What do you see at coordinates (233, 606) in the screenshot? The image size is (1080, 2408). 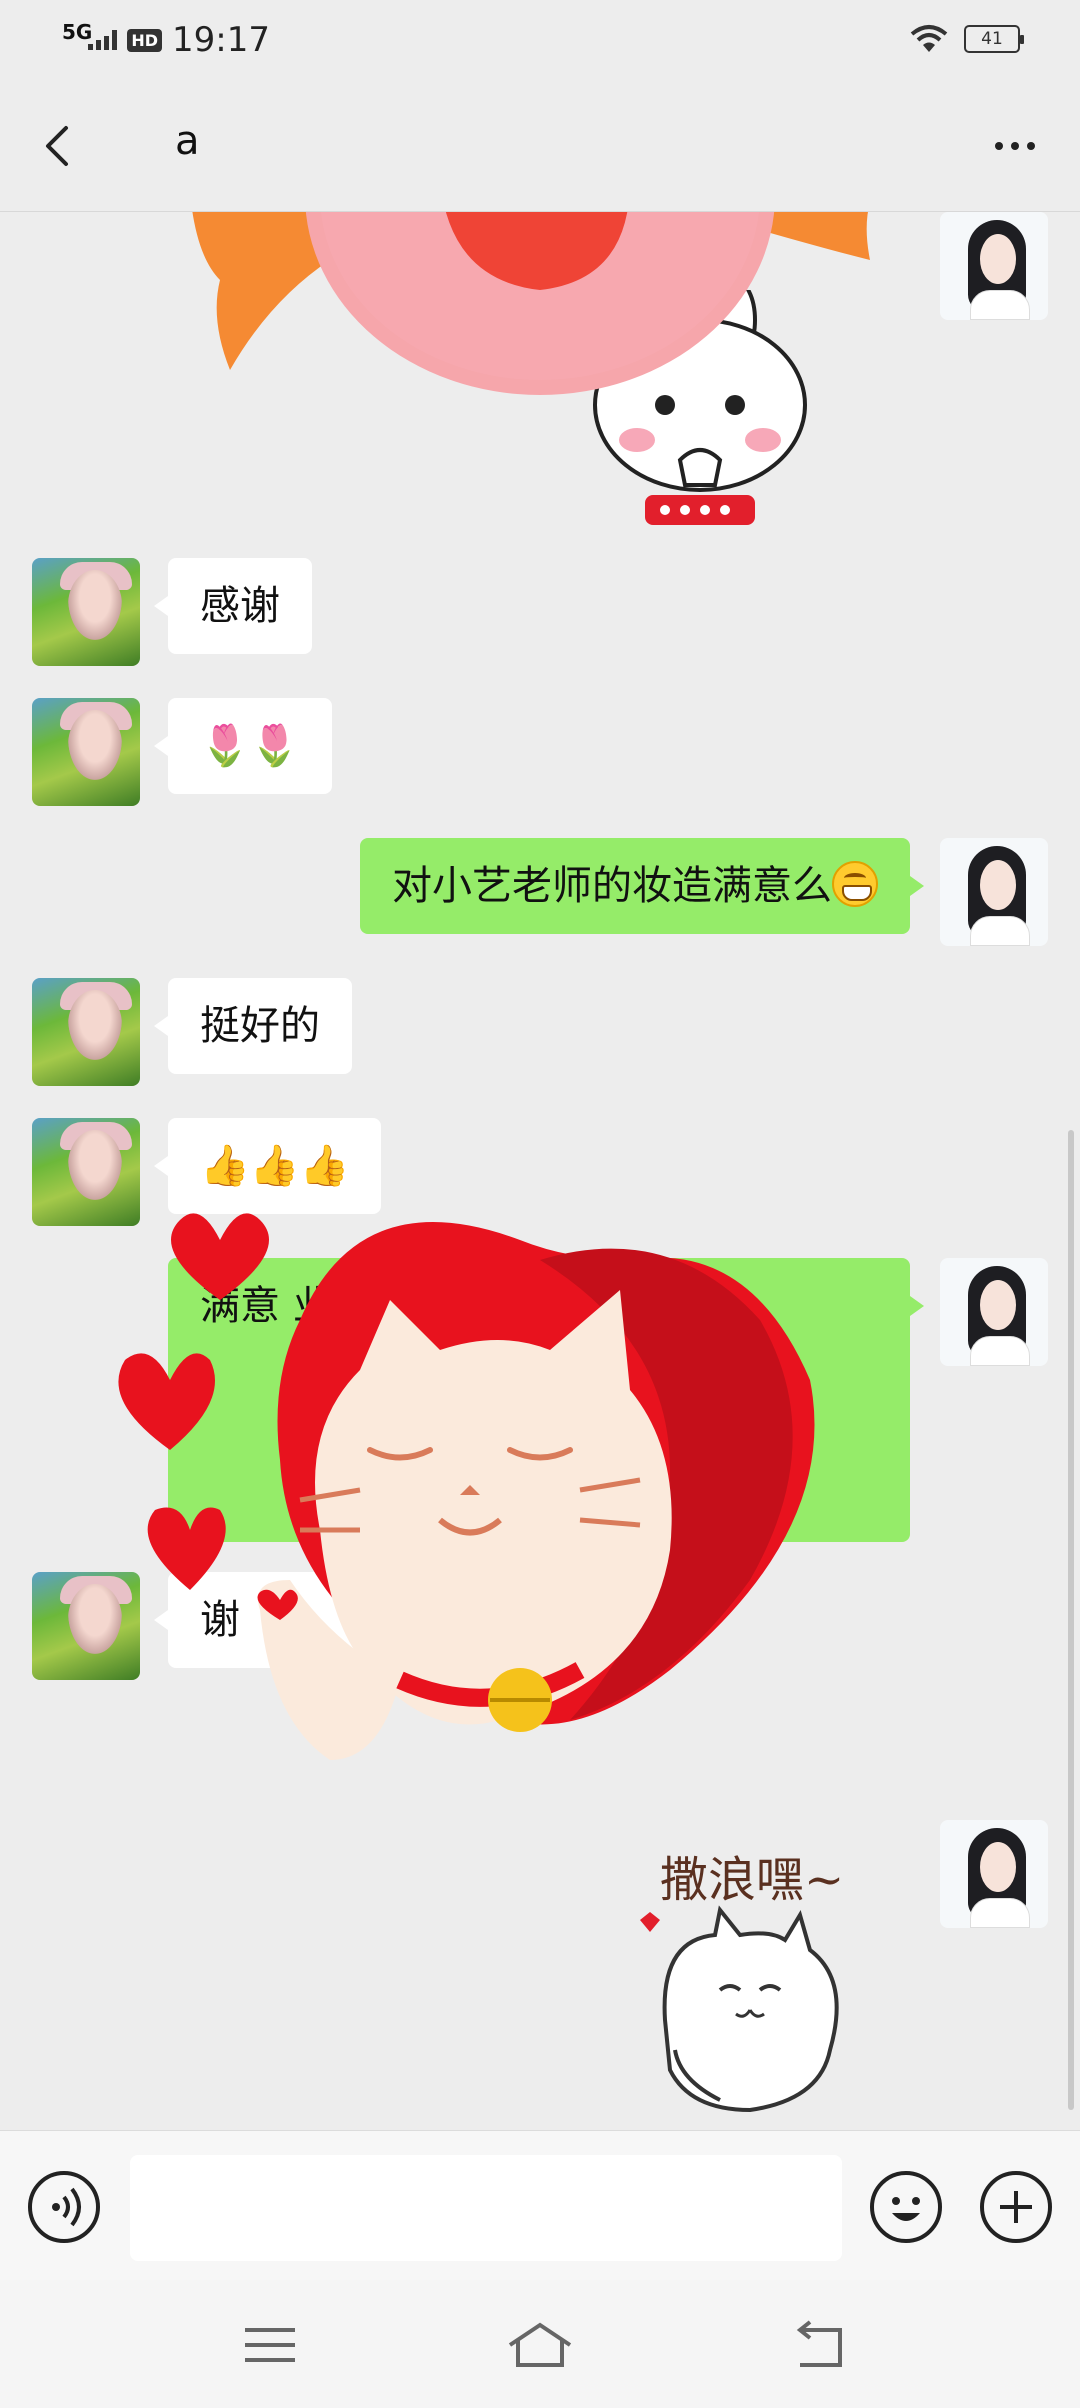 I see `message-bubble: 感谢` at bounding box center [233, 606].